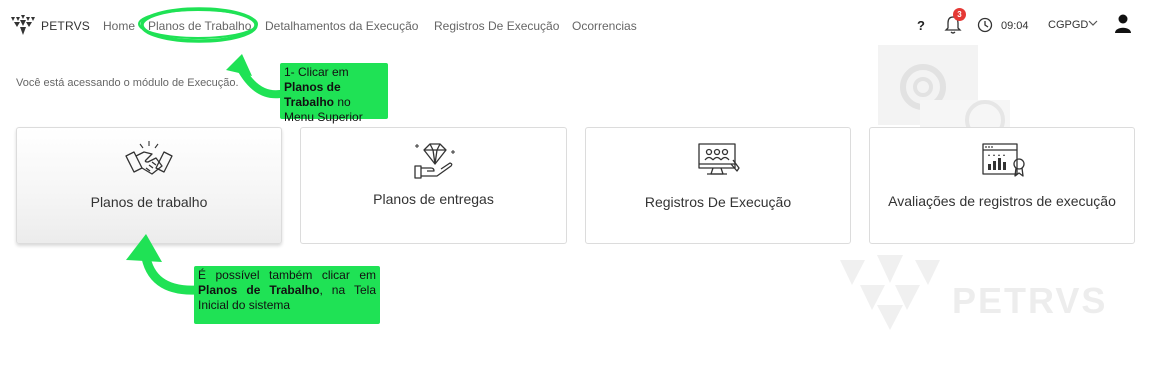  What do you see at coordinates (718, 202) in the screenshot?
I see `card-label: Registros De Execução` at bounding box center [718, 202].